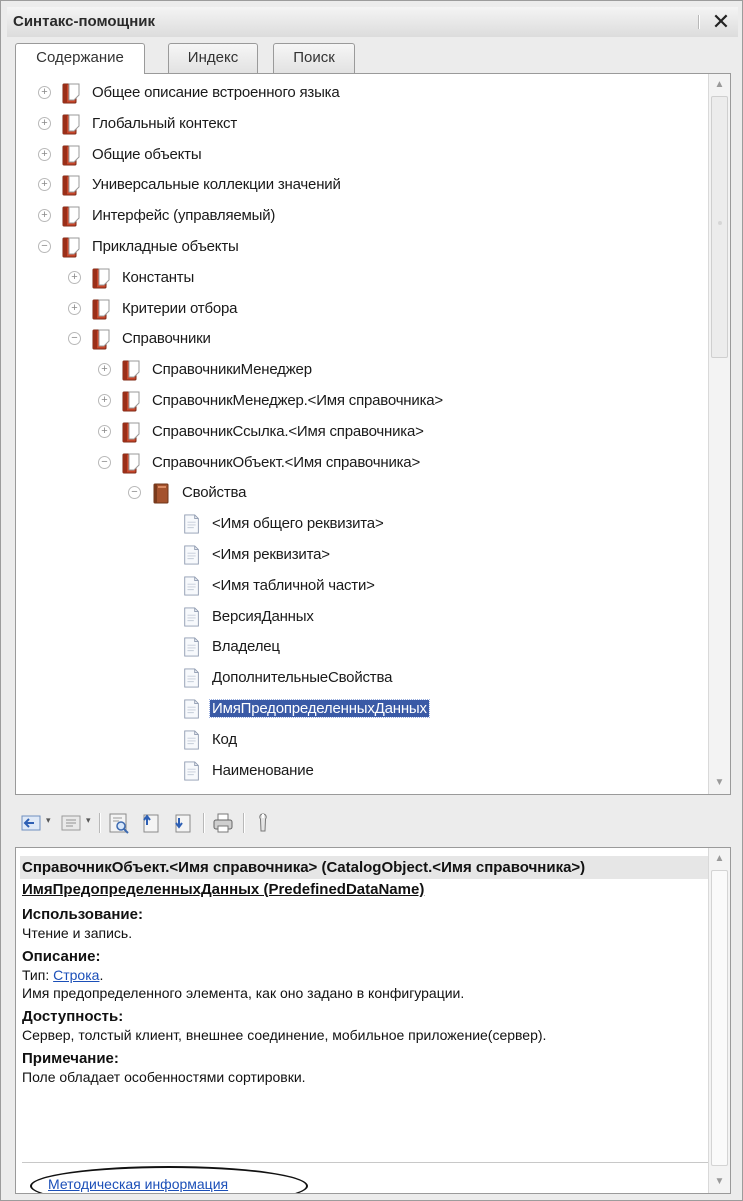  What do you see at coordinates (165, 246) in the screenshot?
I see `tree-item-label: Прикладные объекты` at bounding box center [165, 246].